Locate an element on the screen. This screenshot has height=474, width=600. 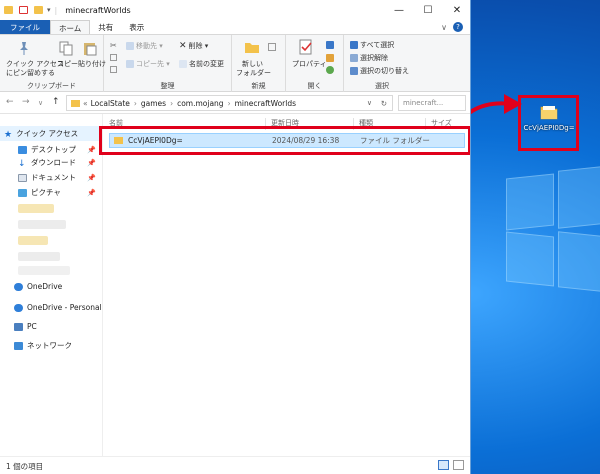
breadcrumb-localstate: LocalState is located at coordinates (110, 103).